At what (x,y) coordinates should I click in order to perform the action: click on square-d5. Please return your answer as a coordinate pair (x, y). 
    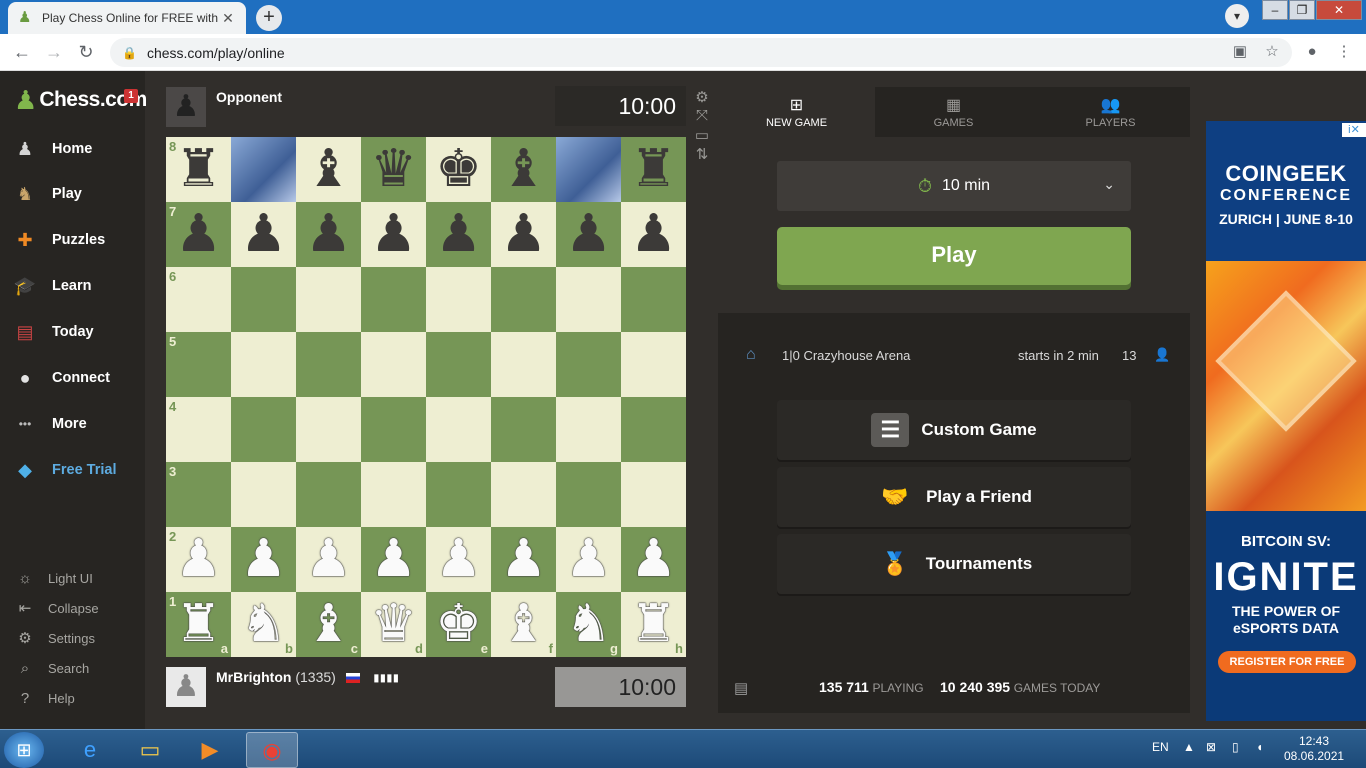
    Looking at the image, I should click on (393, 364).